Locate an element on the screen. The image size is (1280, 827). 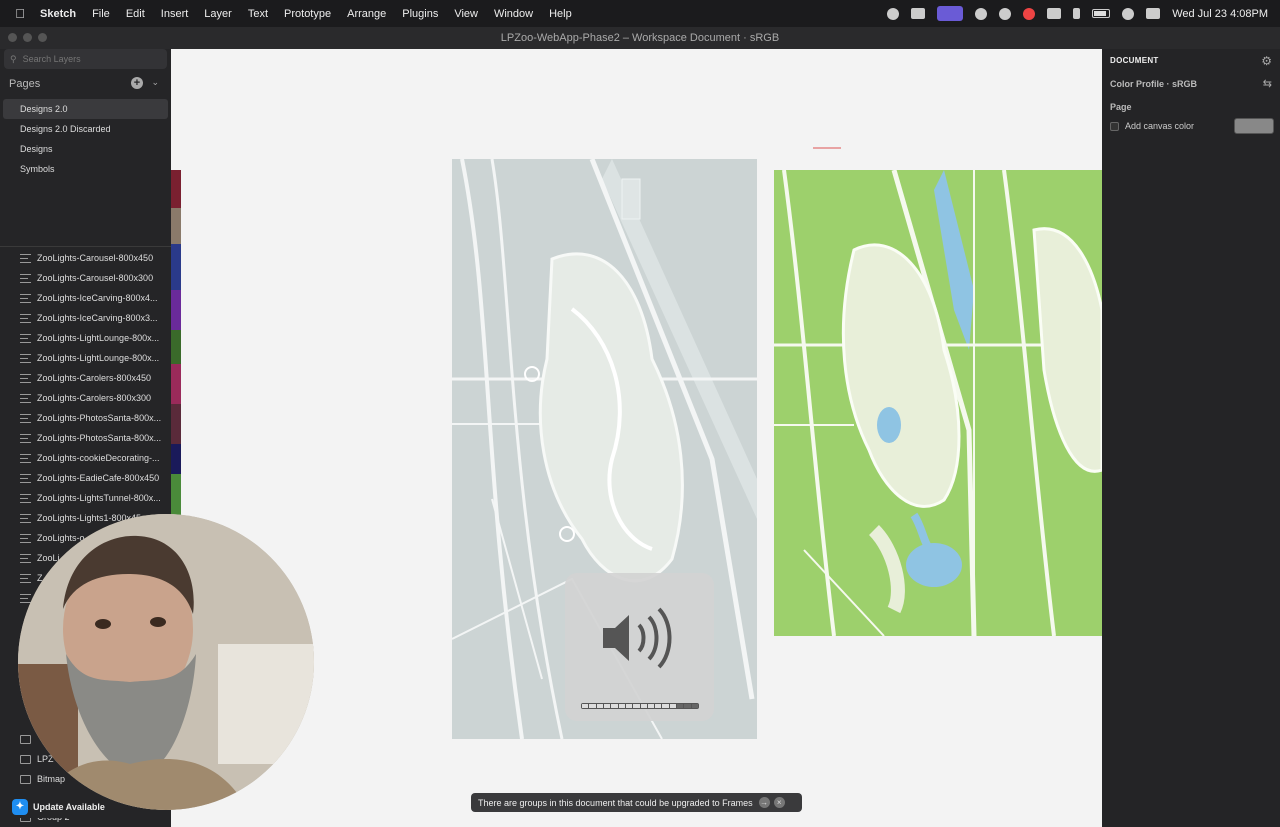
control-center-icon is located at coordinates (1153, 13).